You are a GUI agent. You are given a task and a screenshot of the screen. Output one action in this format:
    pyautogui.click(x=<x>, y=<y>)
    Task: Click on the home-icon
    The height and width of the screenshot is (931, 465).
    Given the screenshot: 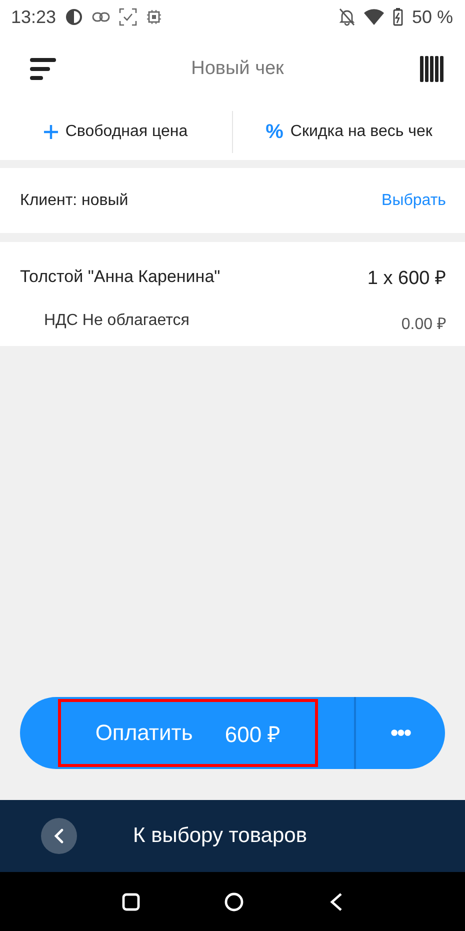 What is the action you would take?
    pyautogui.click(x=234, y=902)
    